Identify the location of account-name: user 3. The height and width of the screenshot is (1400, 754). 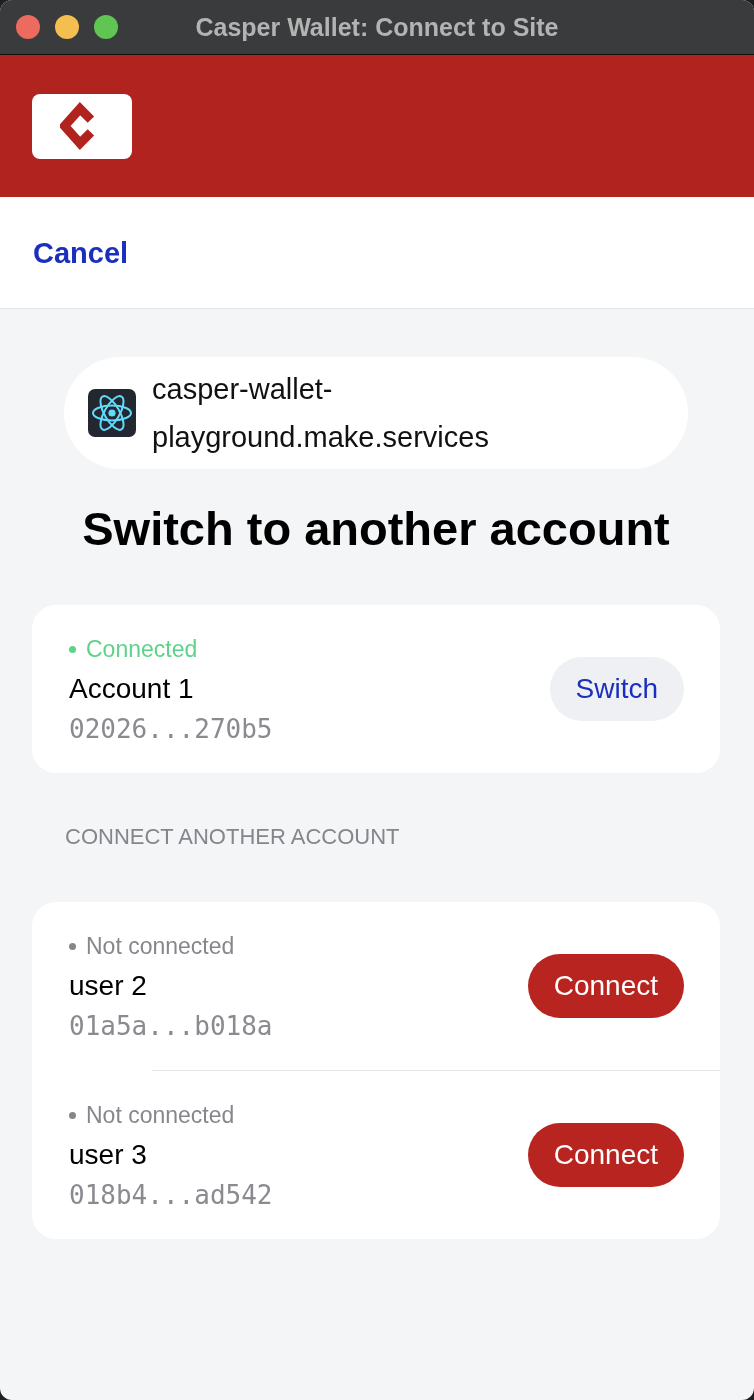
(108, 1155).